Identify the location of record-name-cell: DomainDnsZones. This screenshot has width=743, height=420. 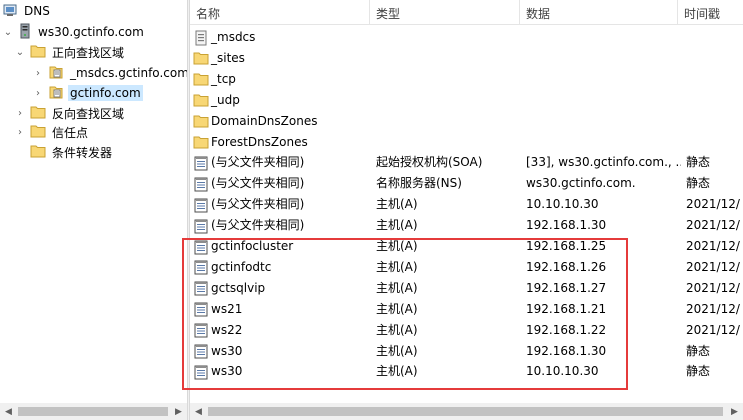
(283, 121).